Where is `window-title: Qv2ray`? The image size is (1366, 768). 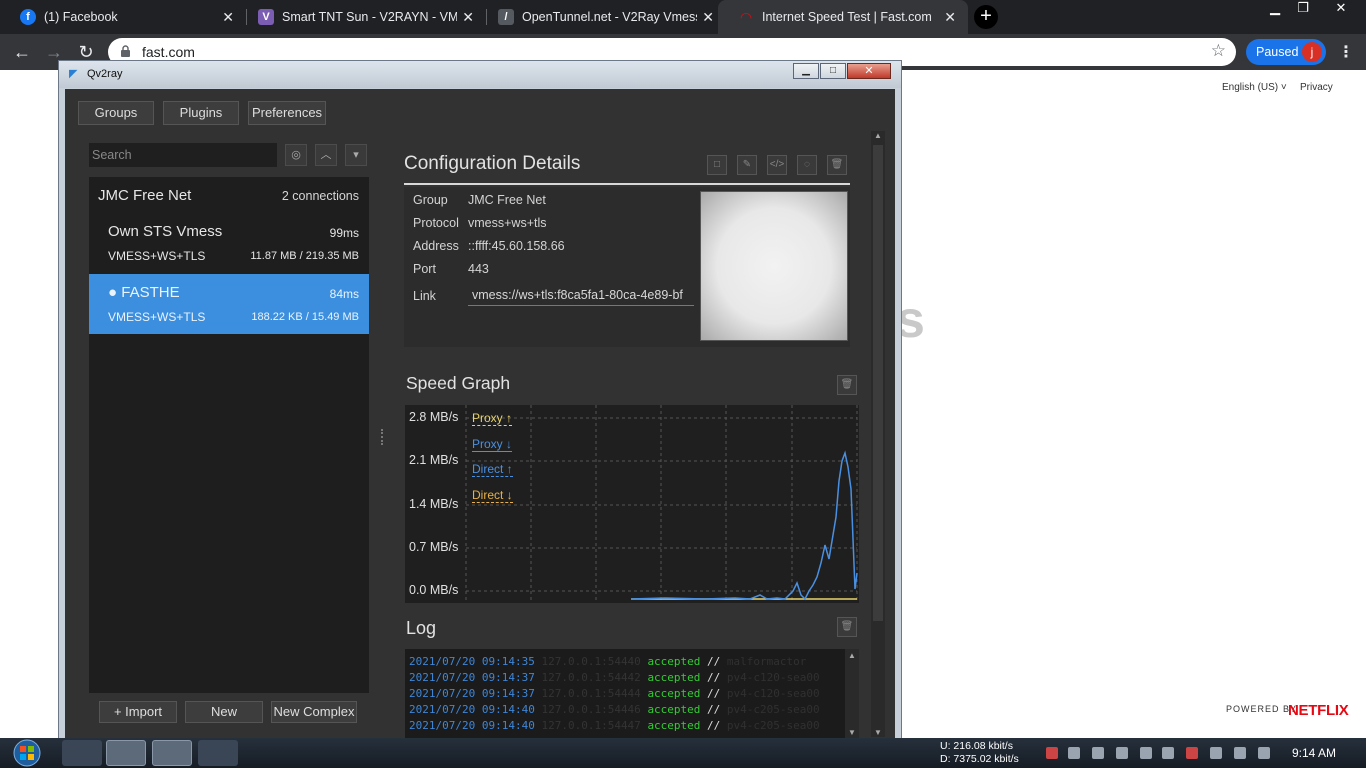
window-title: Qv2ray is located at coordinates (105, 74).